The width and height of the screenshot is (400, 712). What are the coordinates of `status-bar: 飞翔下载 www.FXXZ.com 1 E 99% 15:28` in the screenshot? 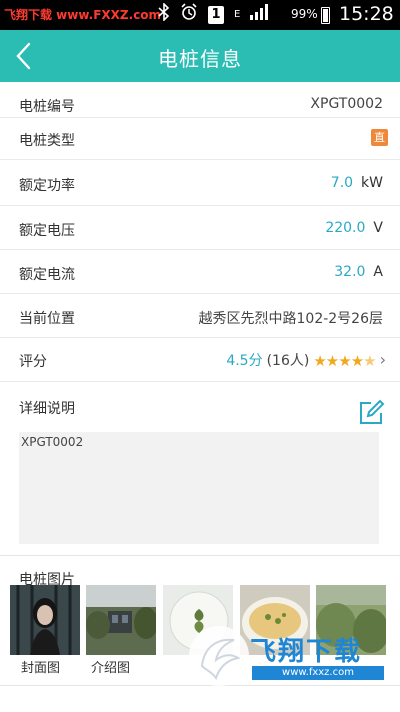 It's located at (200, 15).